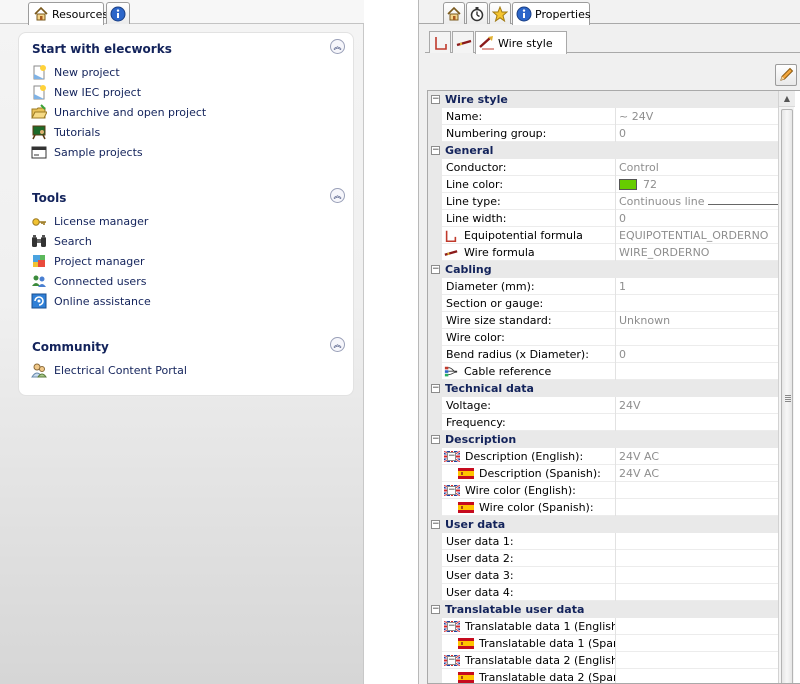  I want to click on property-row: Numbering group: 0, so click(603, 133).